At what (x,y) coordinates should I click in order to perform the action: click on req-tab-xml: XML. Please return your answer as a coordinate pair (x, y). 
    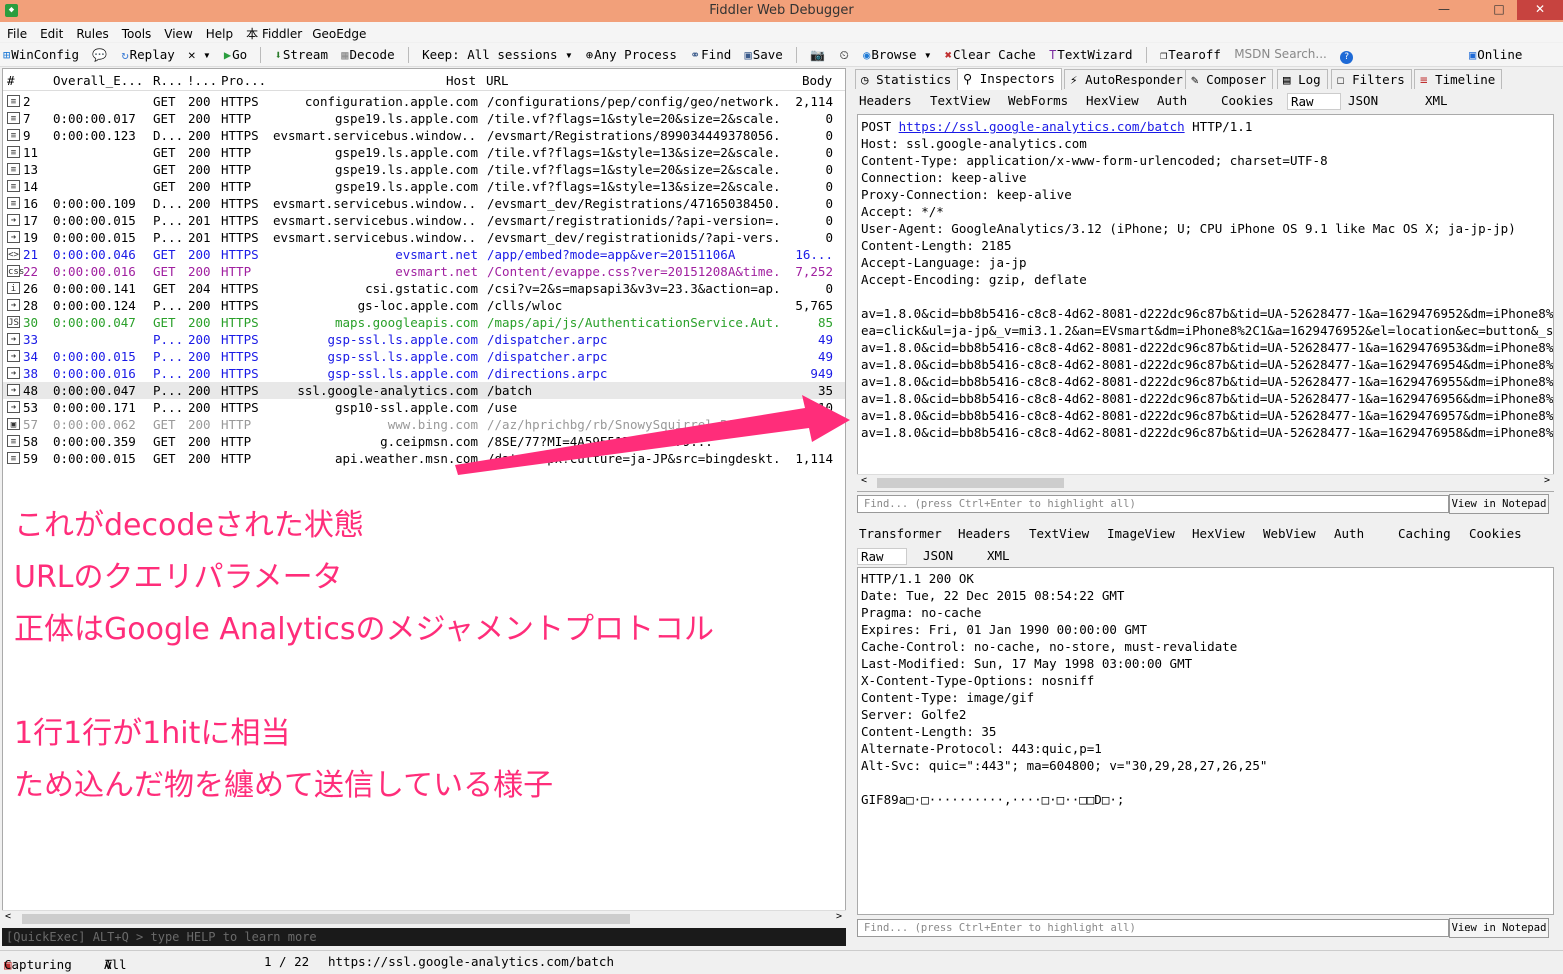
    Looking at the image, I should click on (1436, 100).